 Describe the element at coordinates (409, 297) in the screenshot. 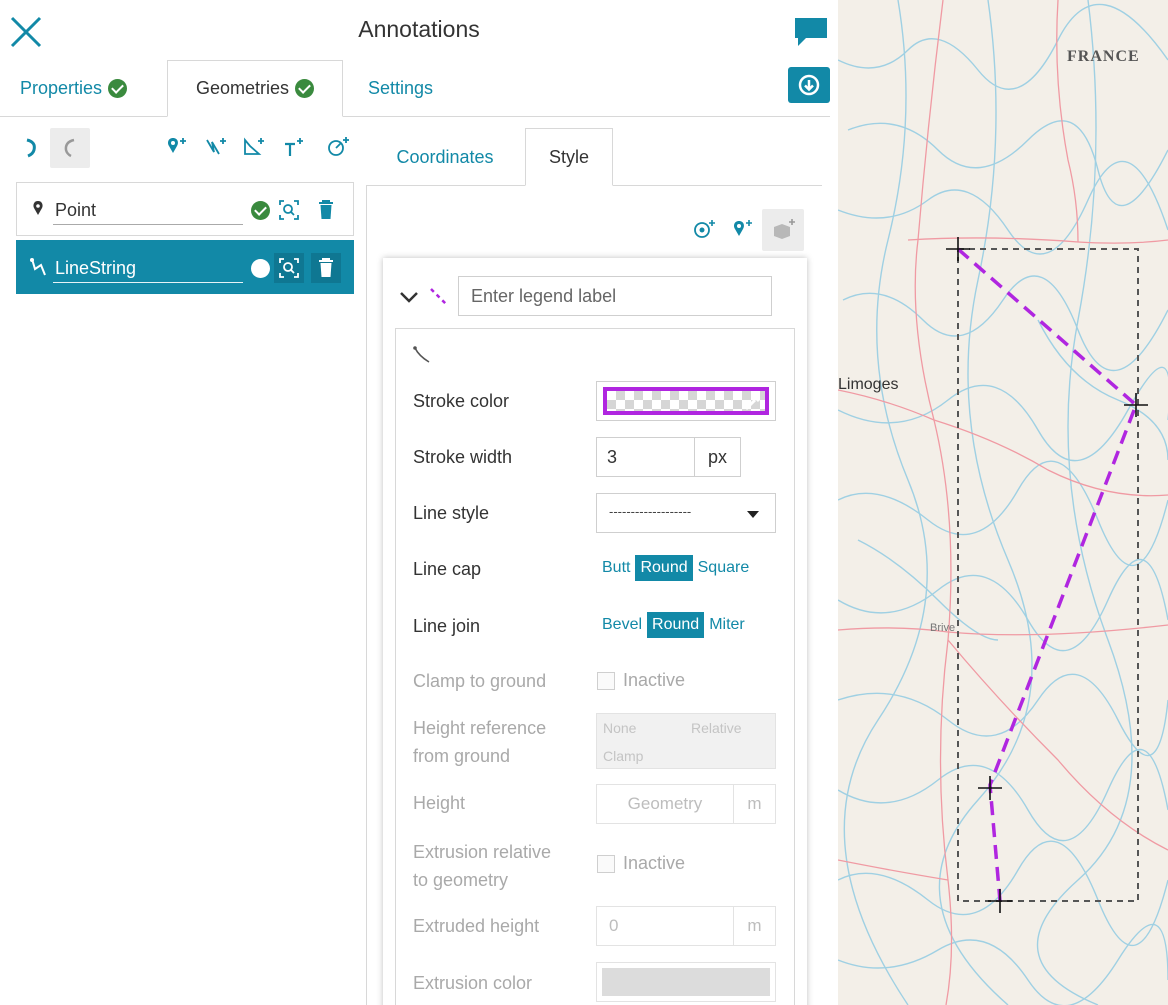

I see `chevron-down-icon` at that location.